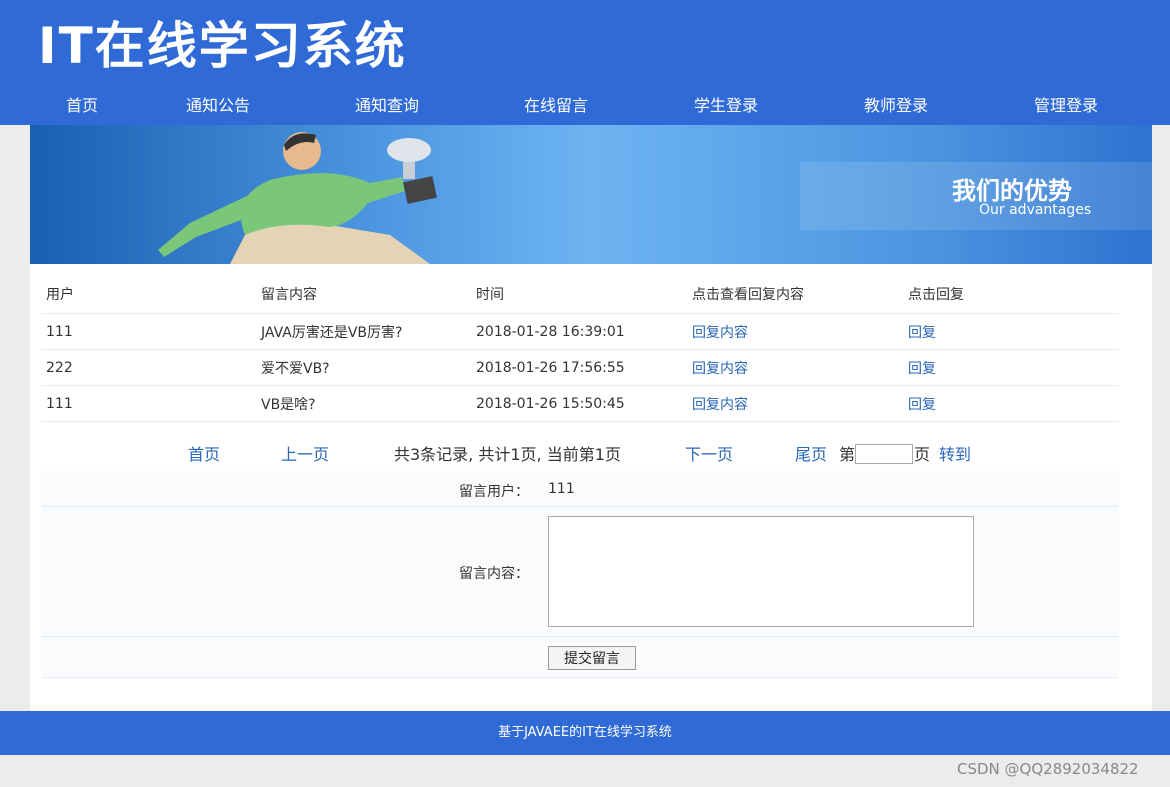 This screenshot has width=1170, height=787. Describe the element at coordinates (305, 453) in the screenshot. I see `pager-prev-link: 上一页` at that location.